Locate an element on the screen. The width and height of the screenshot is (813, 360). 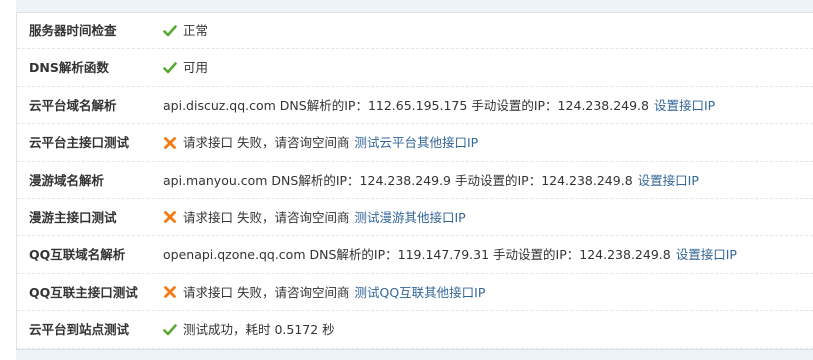
row-label: 服务器时间检查 is located at coordinates (73, 30).